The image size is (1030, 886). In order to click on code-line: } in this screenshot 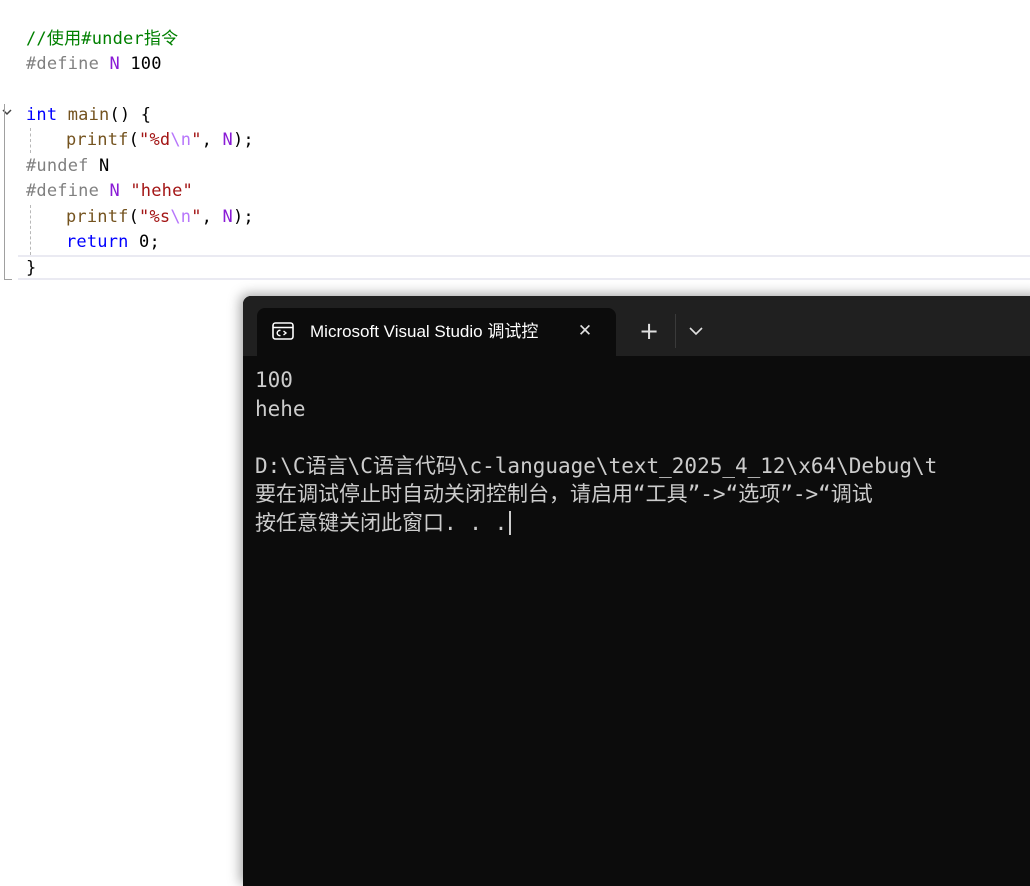, I will do `click(31, 268)`.